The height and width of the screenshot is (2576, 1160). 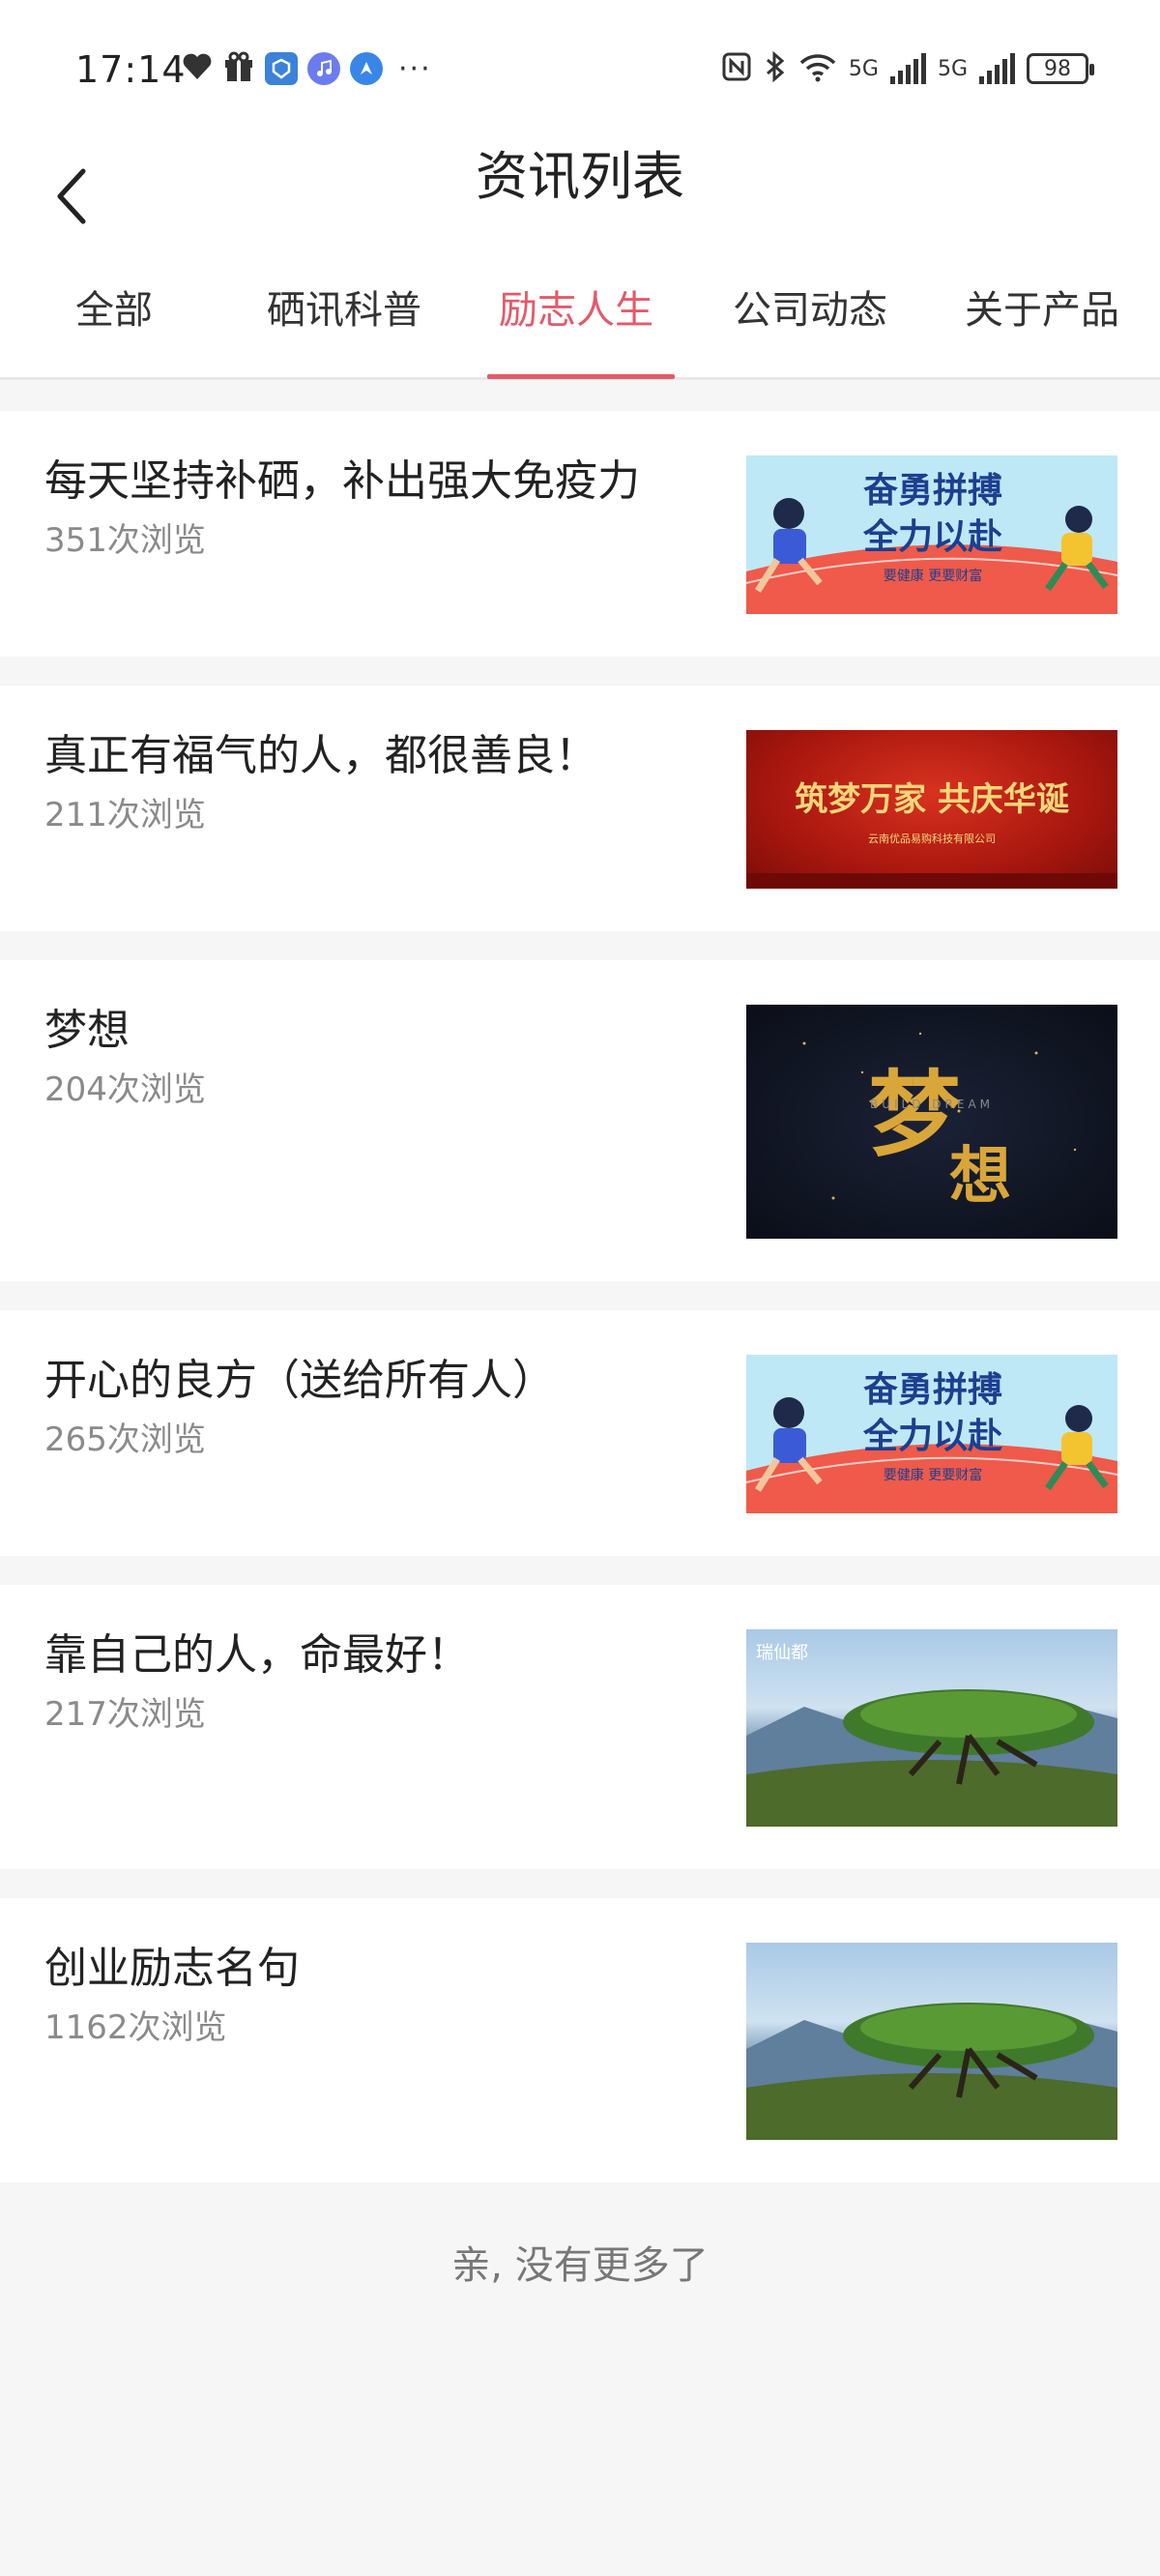 What do you see at coordinates (282, 68) in the screenshot?
I see `app-icon` at bounding box center [282, 68].